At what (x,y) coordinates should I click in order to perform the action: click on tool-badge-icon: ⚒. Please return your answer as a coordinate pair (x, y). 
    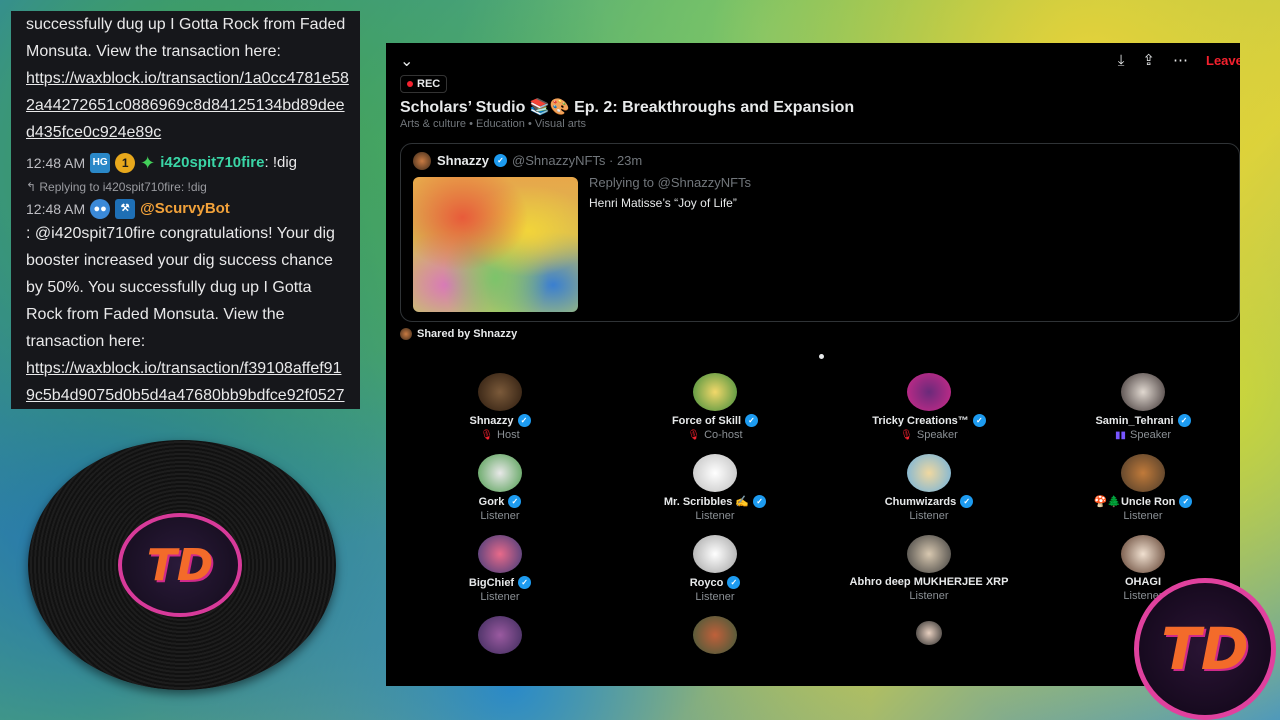
    Looking at the image, I should click on (125, 209).